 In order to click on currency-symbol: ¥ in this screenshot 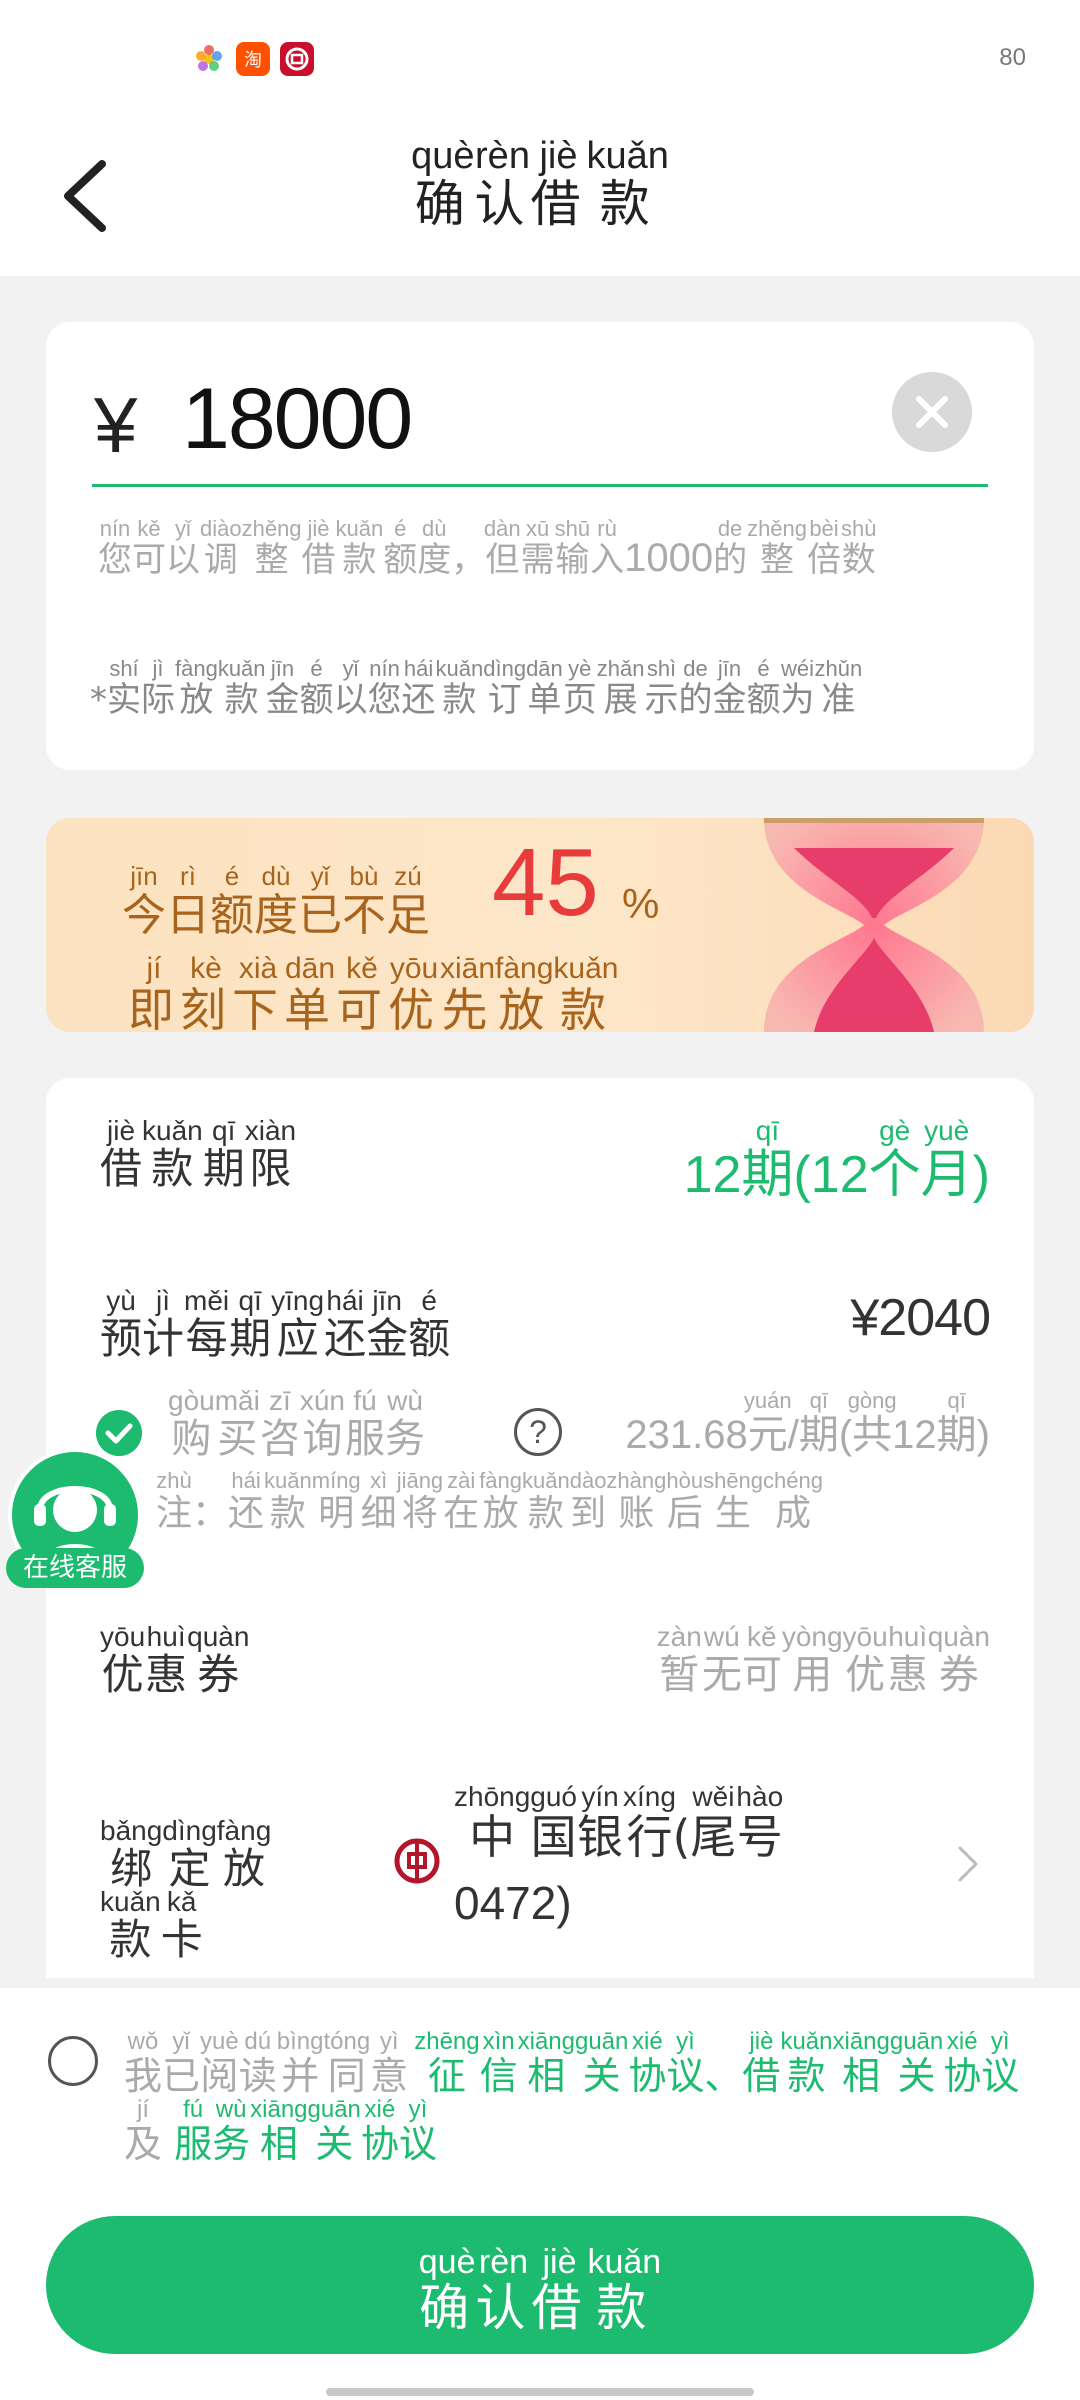, I will do `click(116, 425)`.